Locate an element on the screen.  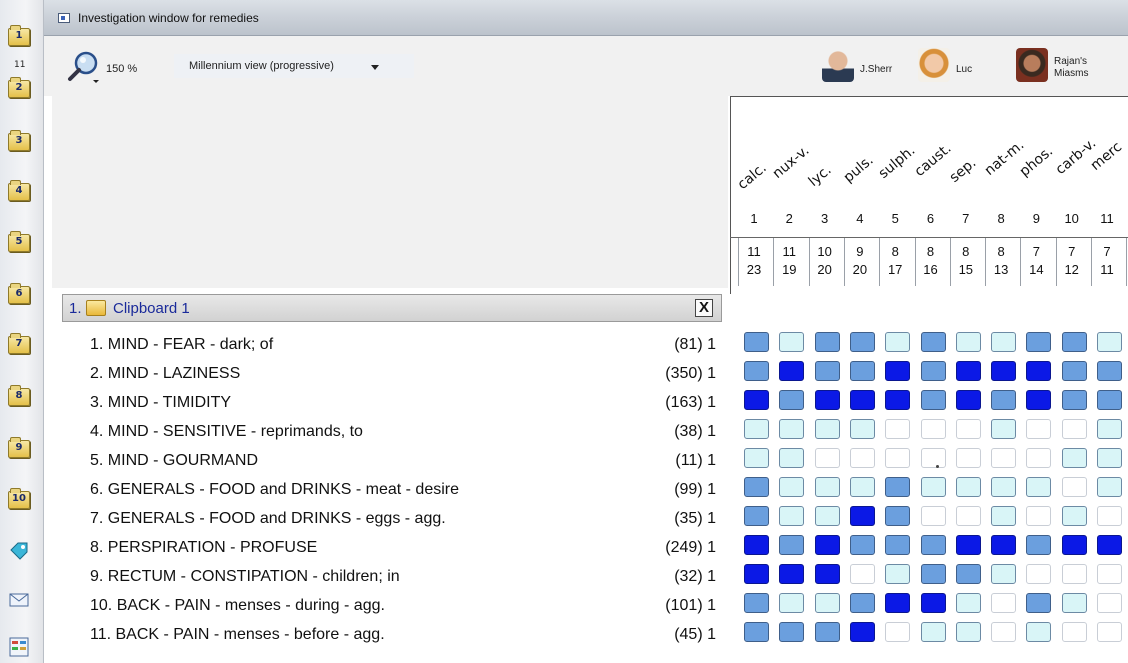
clipboard-4-button: 4 is located at coordinates (20, 192).